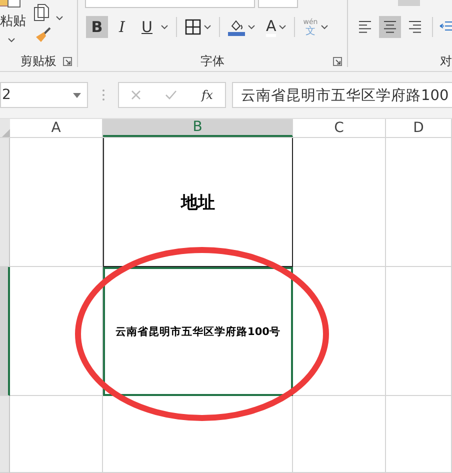 The width and height of the screenshot is (452, 473). I want to click on column-header: B, so click(198, 128).